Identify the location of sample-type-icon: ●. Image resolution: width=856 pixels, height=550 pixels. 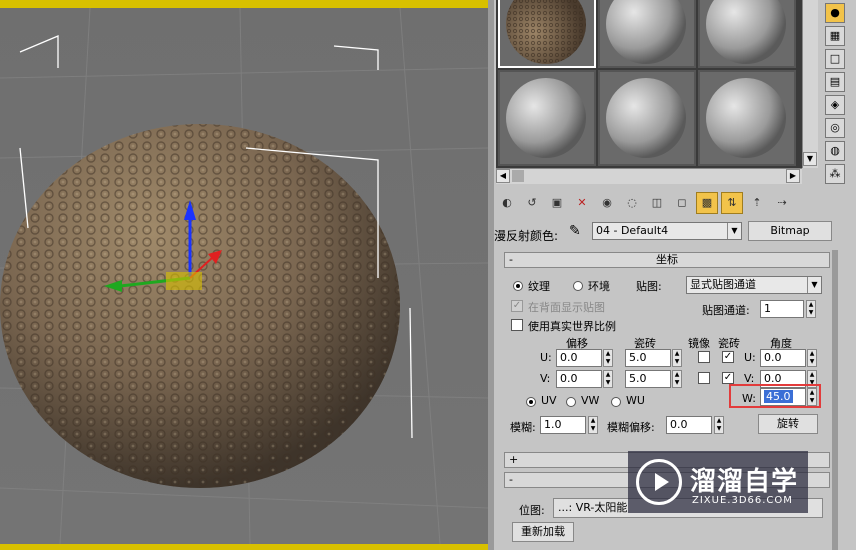
(835, 13).